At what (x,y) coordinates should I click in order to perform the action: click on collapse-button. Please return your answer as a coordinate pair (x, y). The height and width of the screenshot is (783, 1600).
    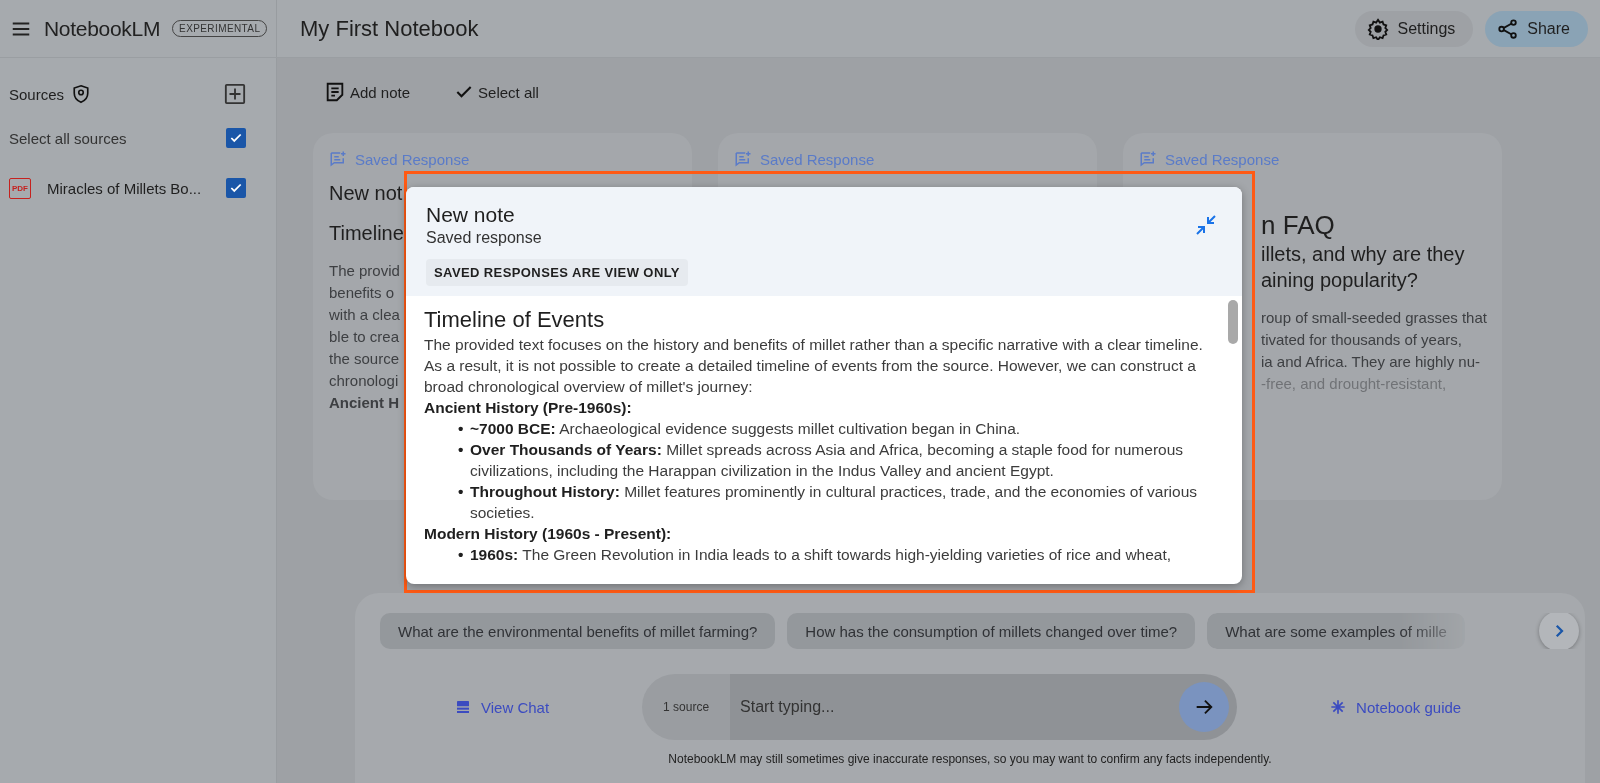
    Looking at the image, I should click on (1206, 225).